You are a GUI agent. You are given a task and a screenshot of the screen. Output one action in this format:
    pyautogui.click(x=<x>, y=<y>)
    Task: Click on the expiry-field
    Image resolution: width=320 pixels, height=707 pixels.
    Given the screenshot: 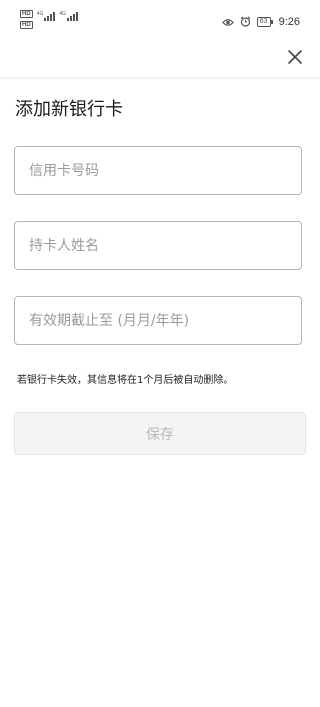 What is the action you would take?
    pyautogui.click(x=158, y=320)
    